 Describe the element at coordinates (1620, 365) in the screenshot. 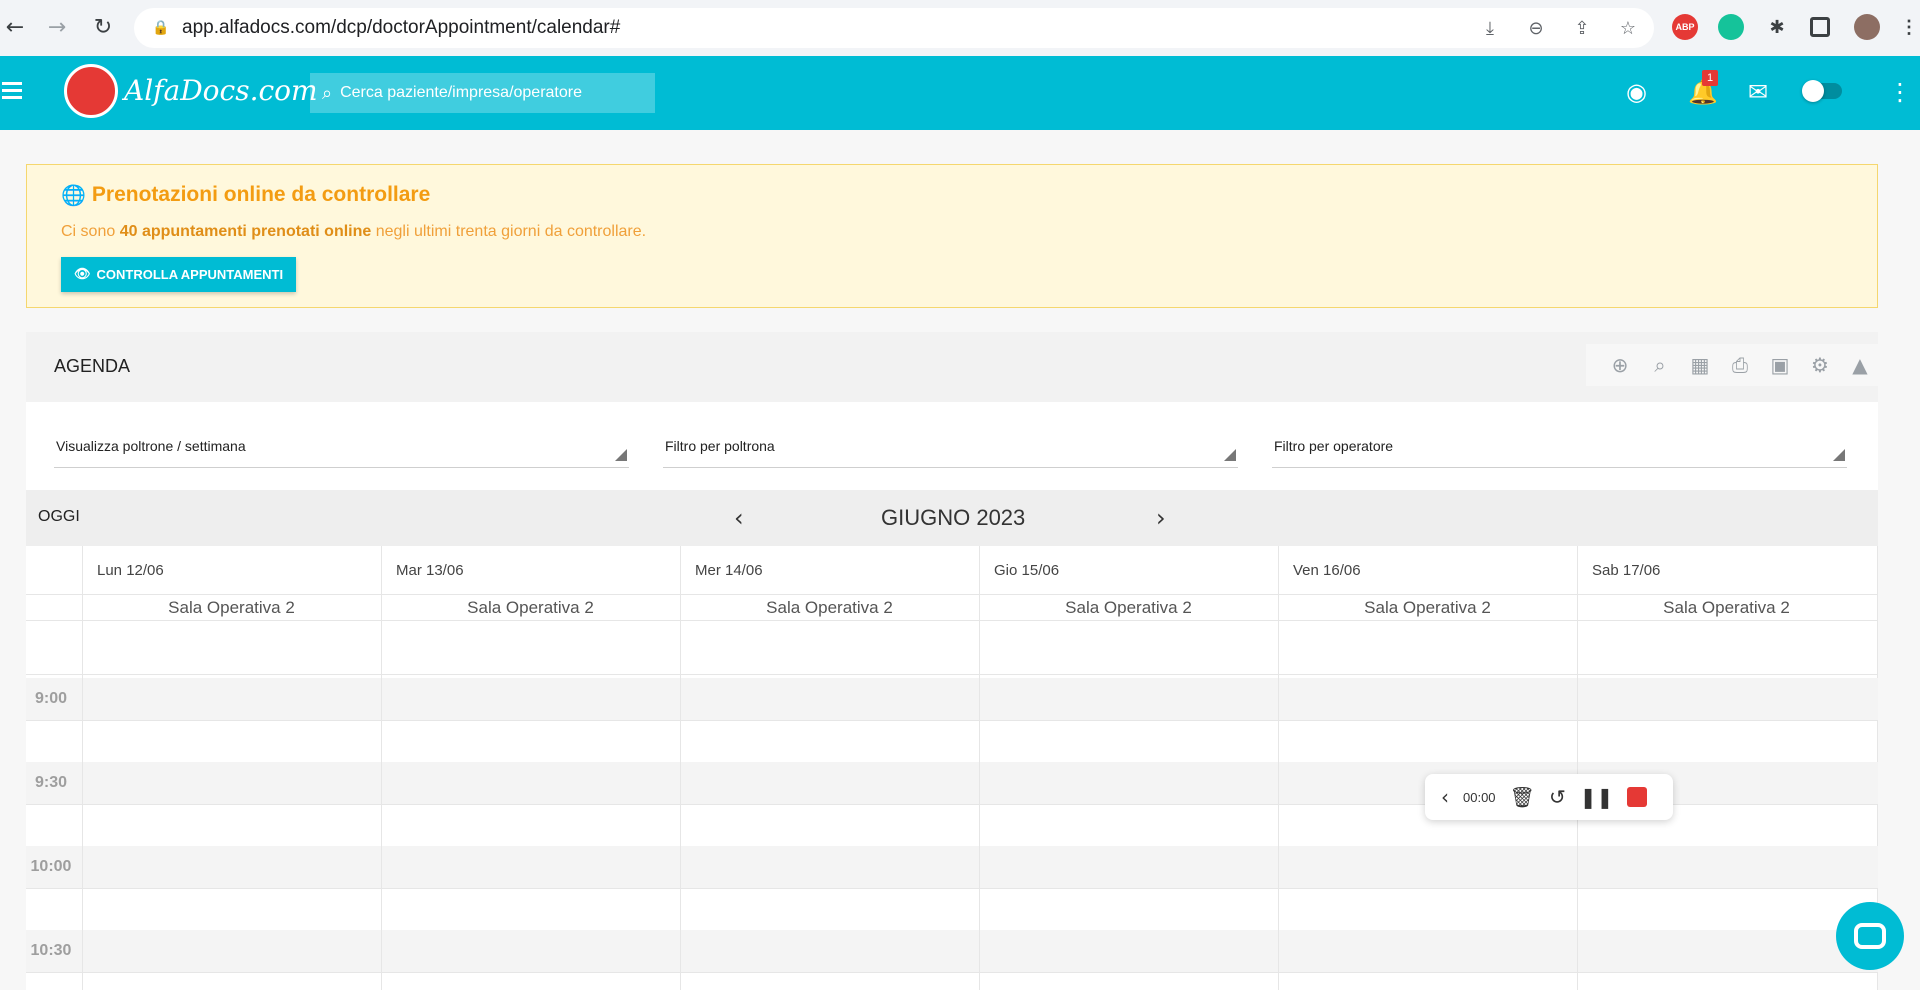

I see `add-icon: ⊕` at that location.